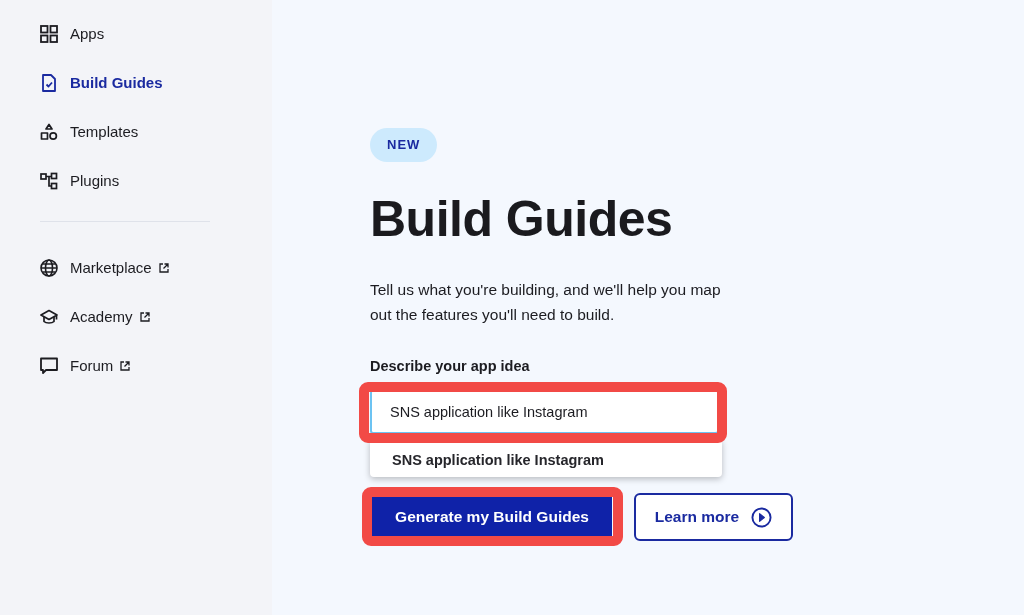  What do you see at coordinates (49, 365) in the screenshot?
I see `speech-bubble-icon` at bounding box center [49, 365].